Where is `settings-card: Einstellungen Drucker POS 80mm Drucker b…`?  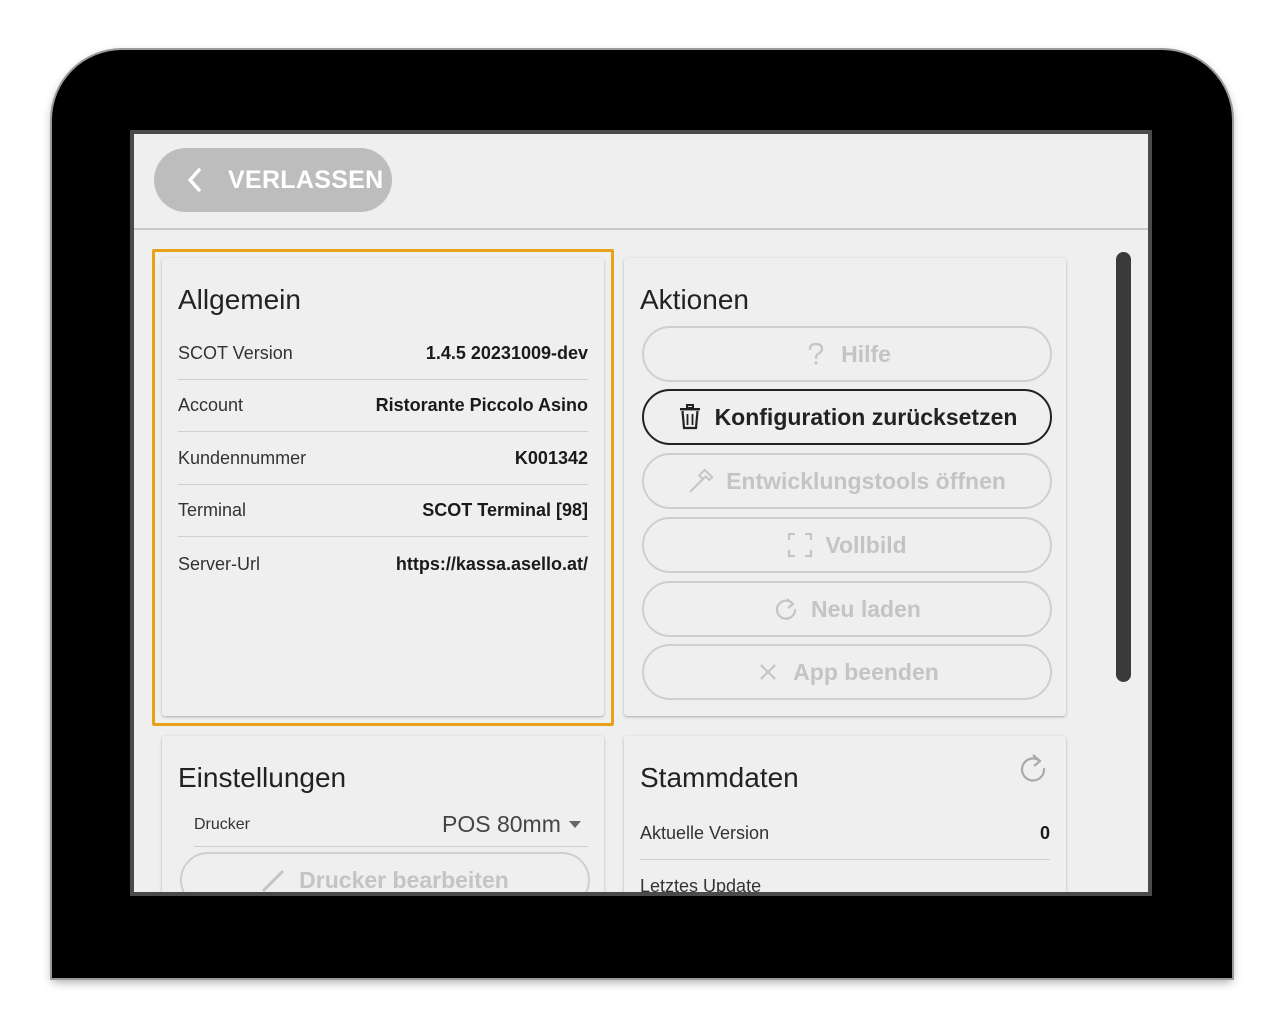 settings-card: Einstellungen Drucker POS 80mm Drucker b… is located at coordinates (383, 814).